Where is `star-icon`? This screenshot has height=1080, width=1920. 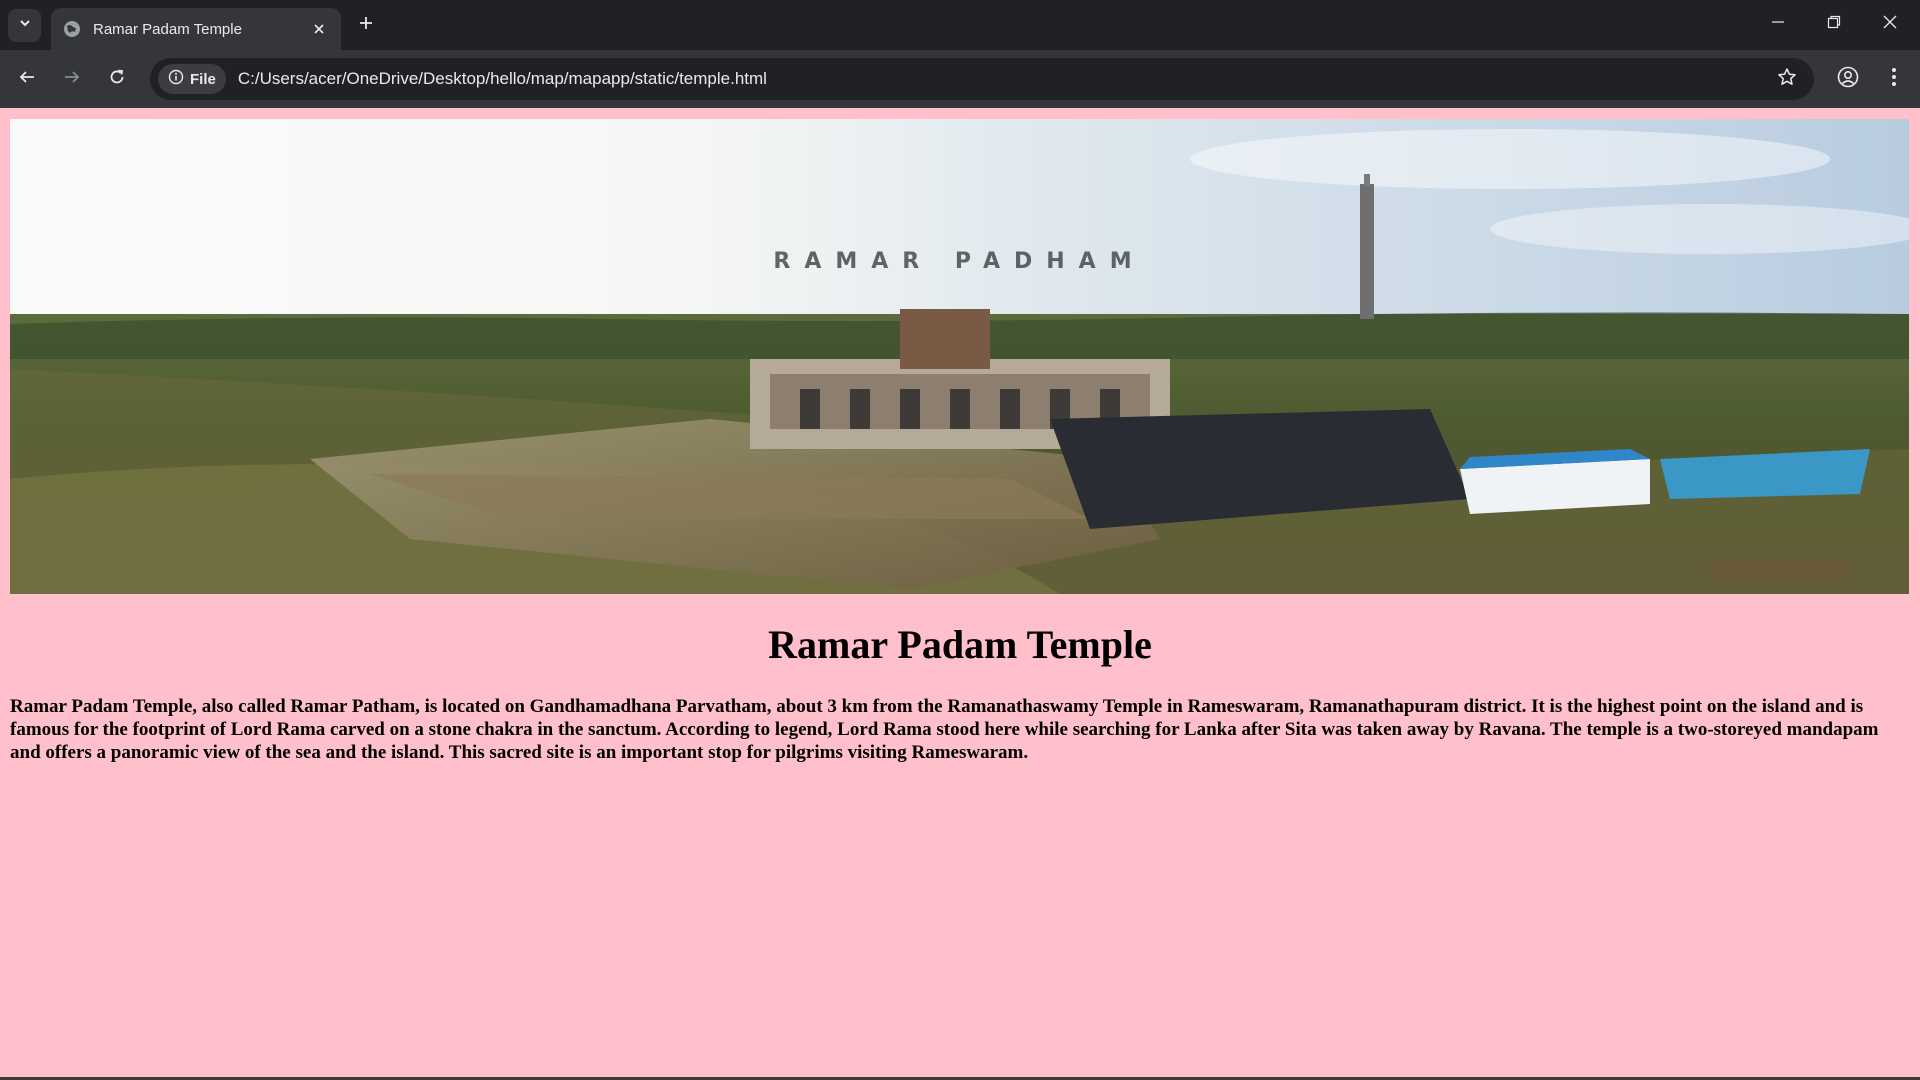
star-icon is located at coordinates (1787, 79).